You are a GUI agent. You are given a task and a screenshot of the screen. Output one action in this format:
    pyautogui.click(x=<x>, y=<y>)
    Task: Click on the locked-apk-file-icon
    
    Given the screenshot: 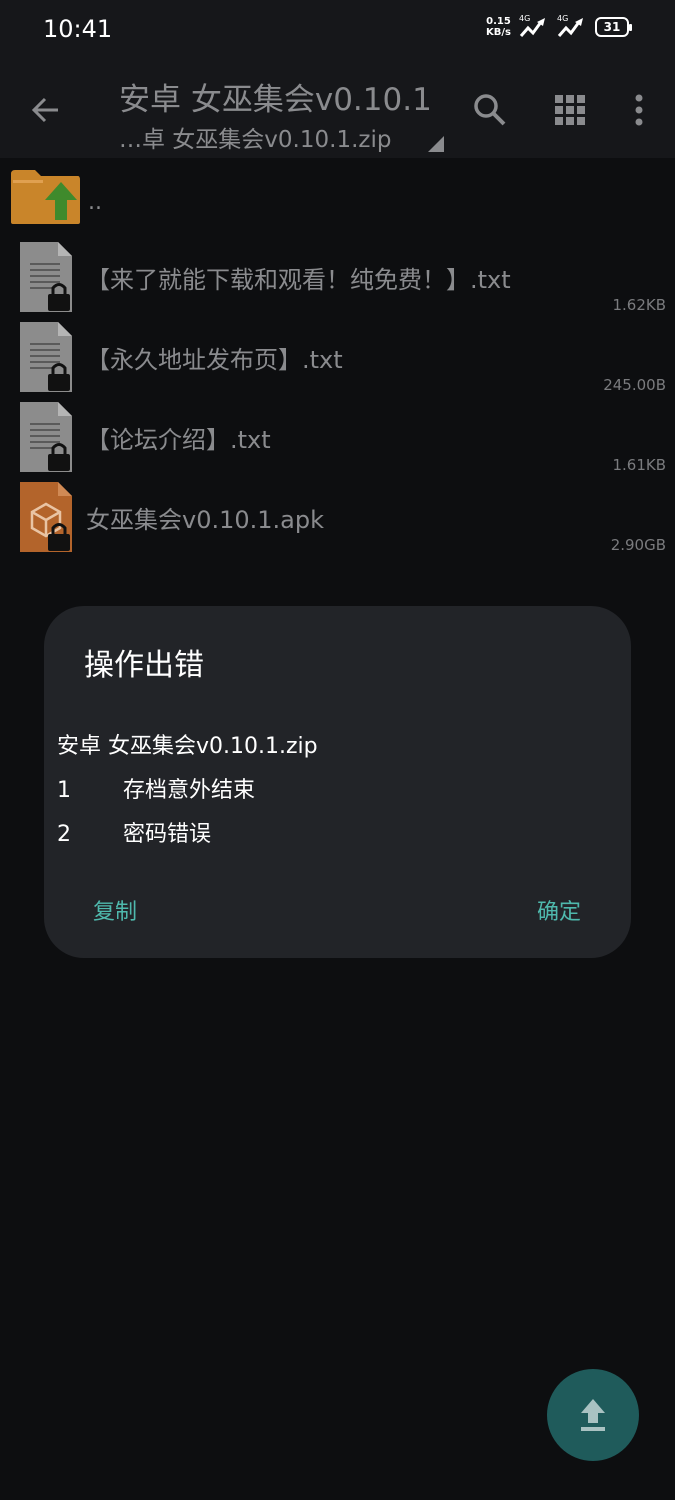 What is the action you would take?
    pyautogui.click(x=46, y=517)
    